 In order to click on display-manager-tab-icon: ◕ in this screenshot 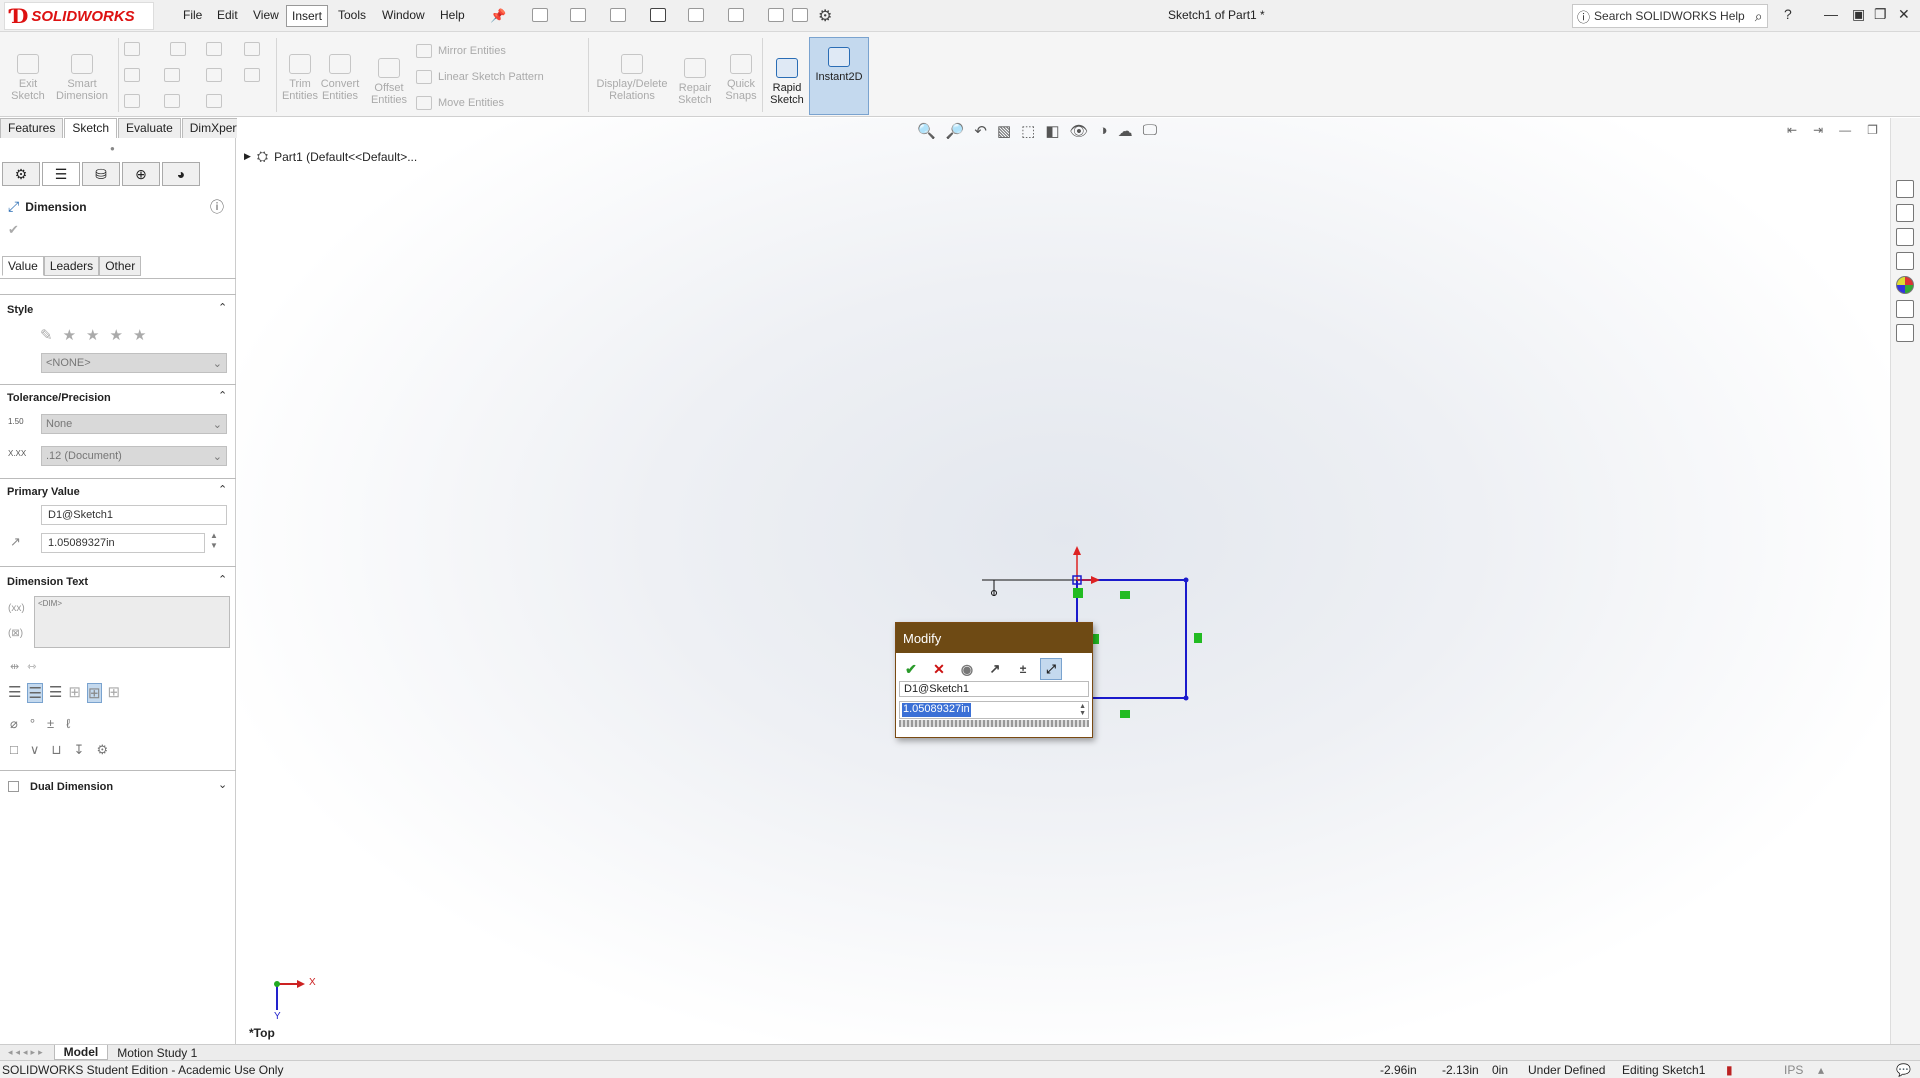, I will do `click(181, 174)`.